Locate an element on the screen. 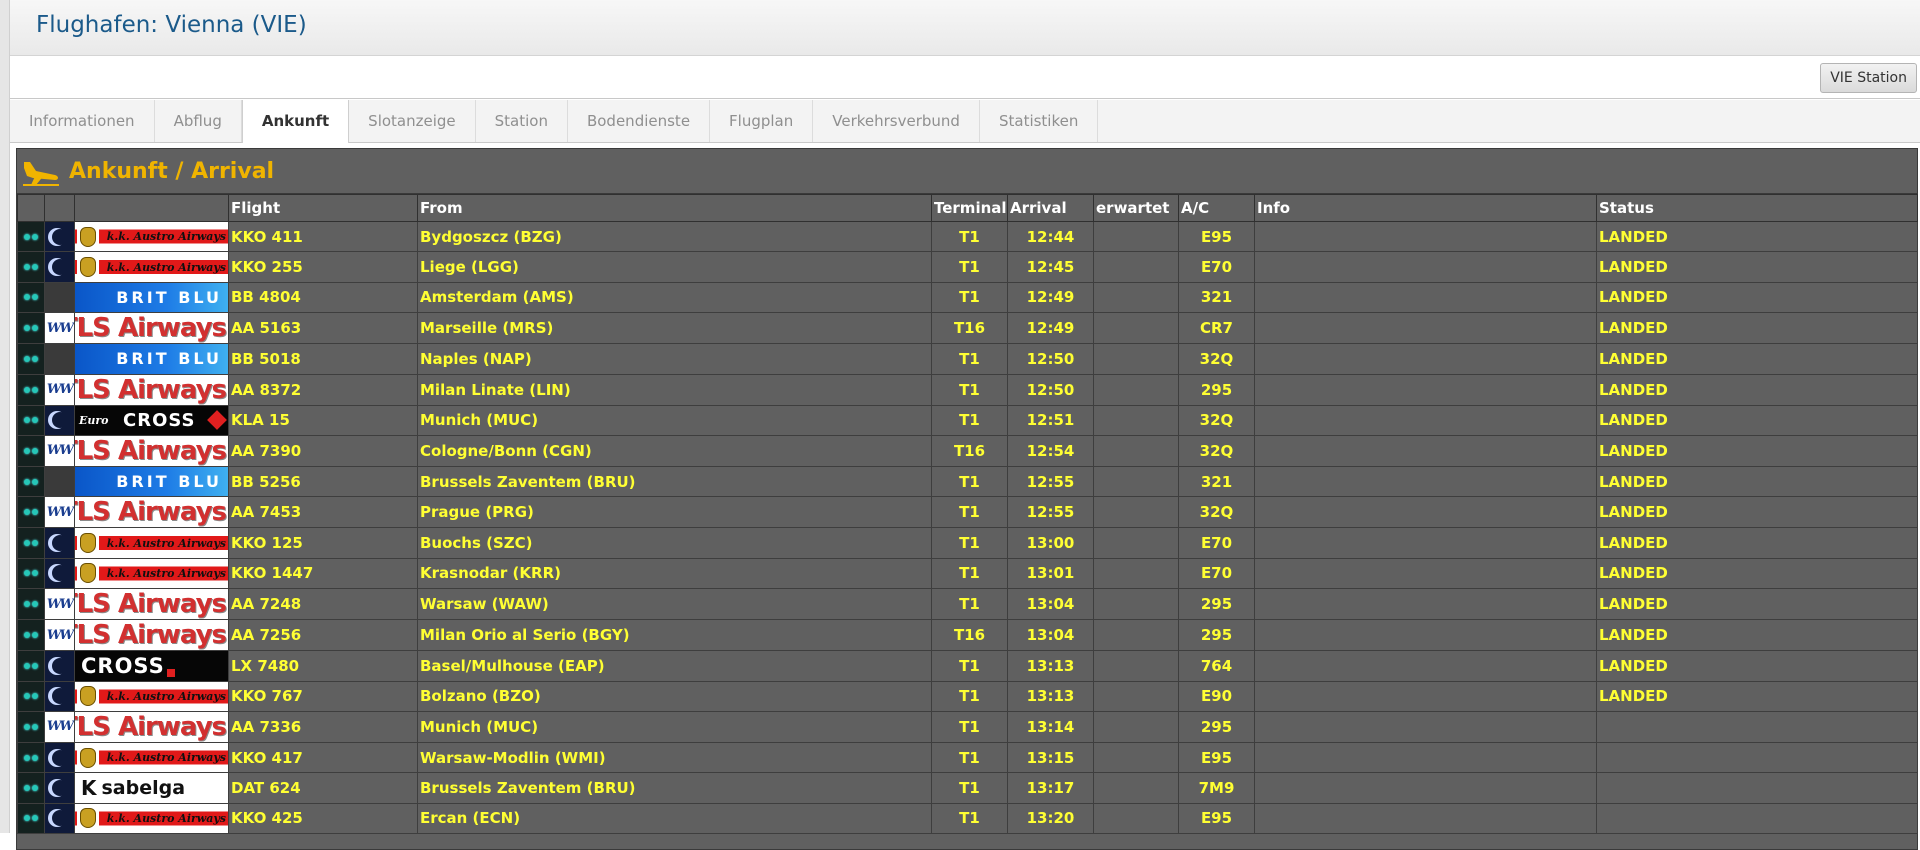 This screenshot has height=850, width=1920. tab-ankunft: Ankunft is located at coordinates (295, 121).